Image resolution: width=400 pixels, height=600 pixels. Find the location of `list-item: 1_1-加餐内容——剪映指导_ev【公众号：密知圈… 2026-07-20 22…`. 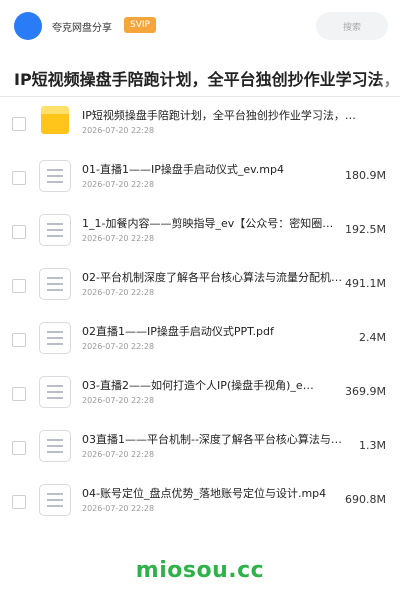

list-item: 1_1-加餐内容——剪映指导_ev【公众号：密知圈… 2026-07-20 22… is located at coordinates (200, 232).